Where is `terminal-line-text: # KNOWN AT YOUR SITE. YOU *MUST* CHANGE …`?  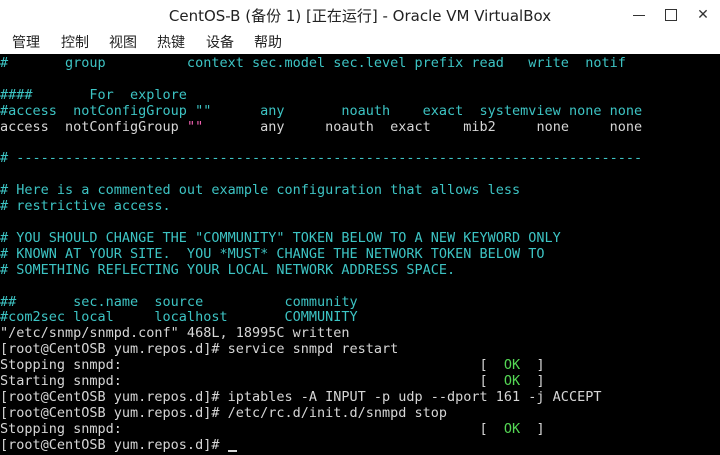 terminal-line-text: # KNOWN AT YOUR SITE. YOU *MUST* CHANGE … is located at coordinates (272, 253).